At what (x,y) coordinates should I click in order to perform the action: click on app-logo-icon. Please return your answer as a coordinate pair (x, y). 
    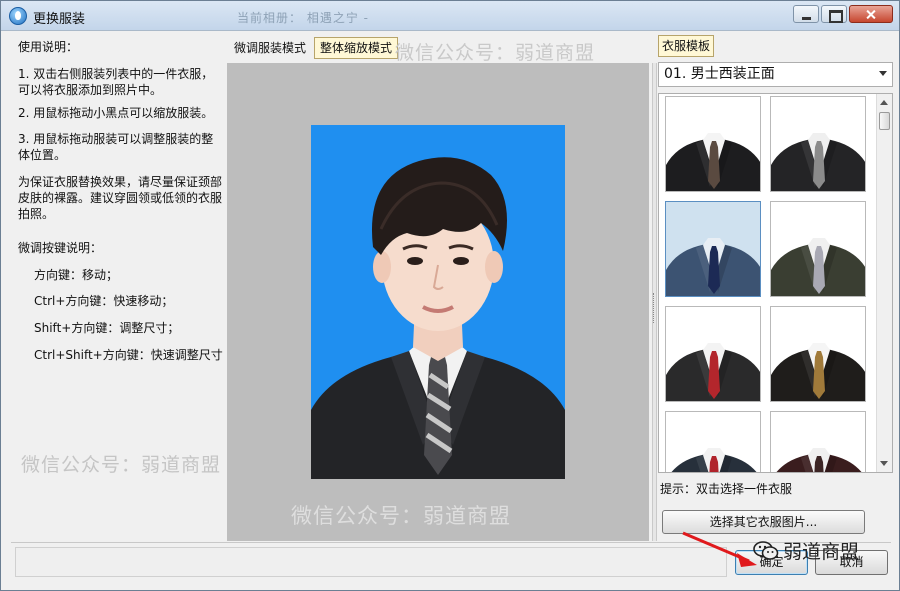
    Looking at the image, I should click on (18, 16).